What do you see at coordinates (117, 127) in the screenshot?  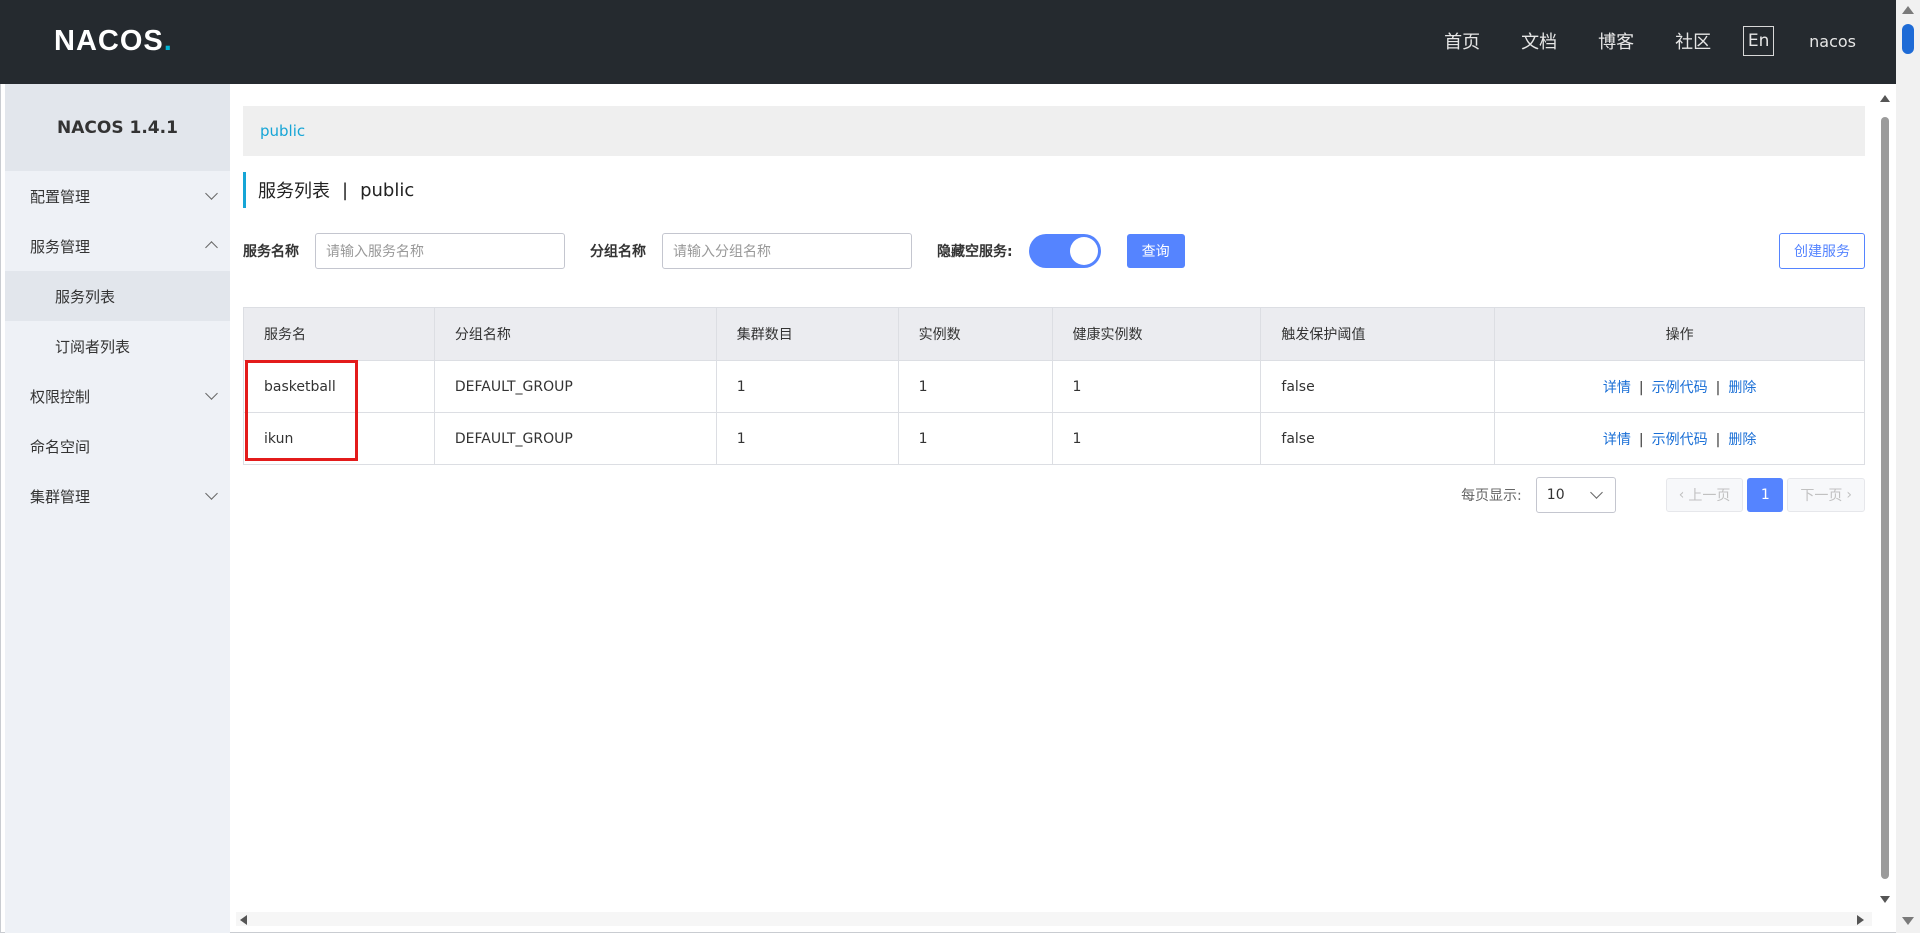 I see `sidebar-title: NACOS 1.4.1` at bounding box center [117, 127].